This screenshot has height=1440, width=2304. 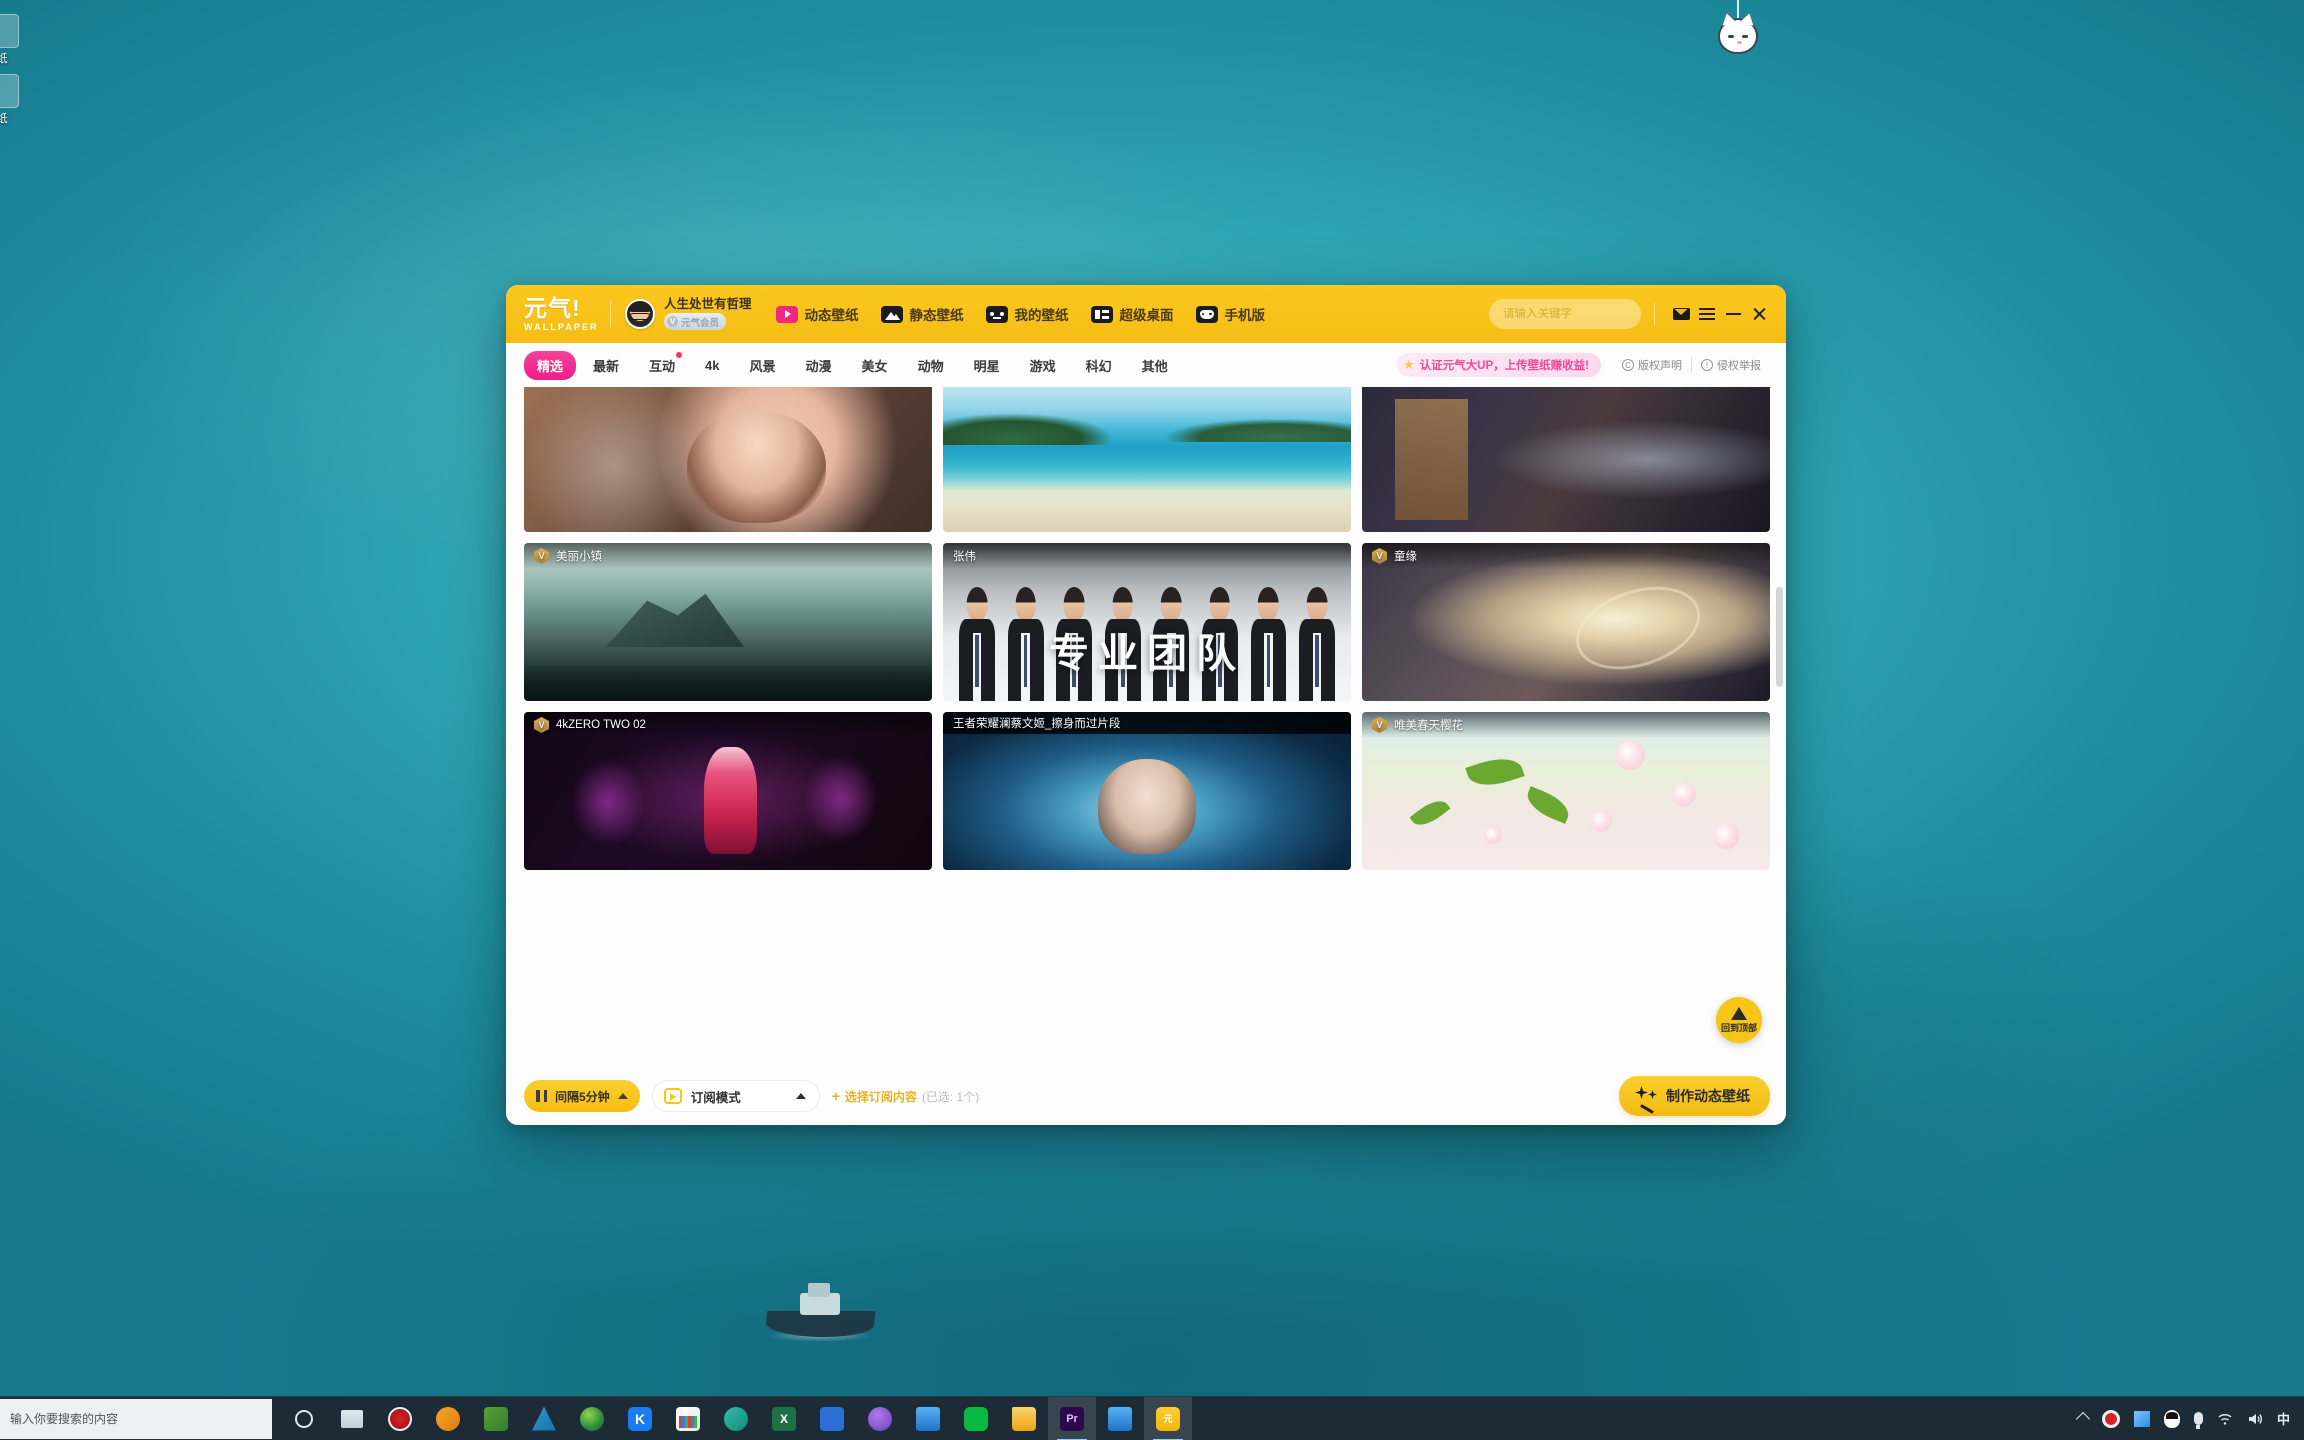 I want to click on menu-button, so click(x=1707, y=314).